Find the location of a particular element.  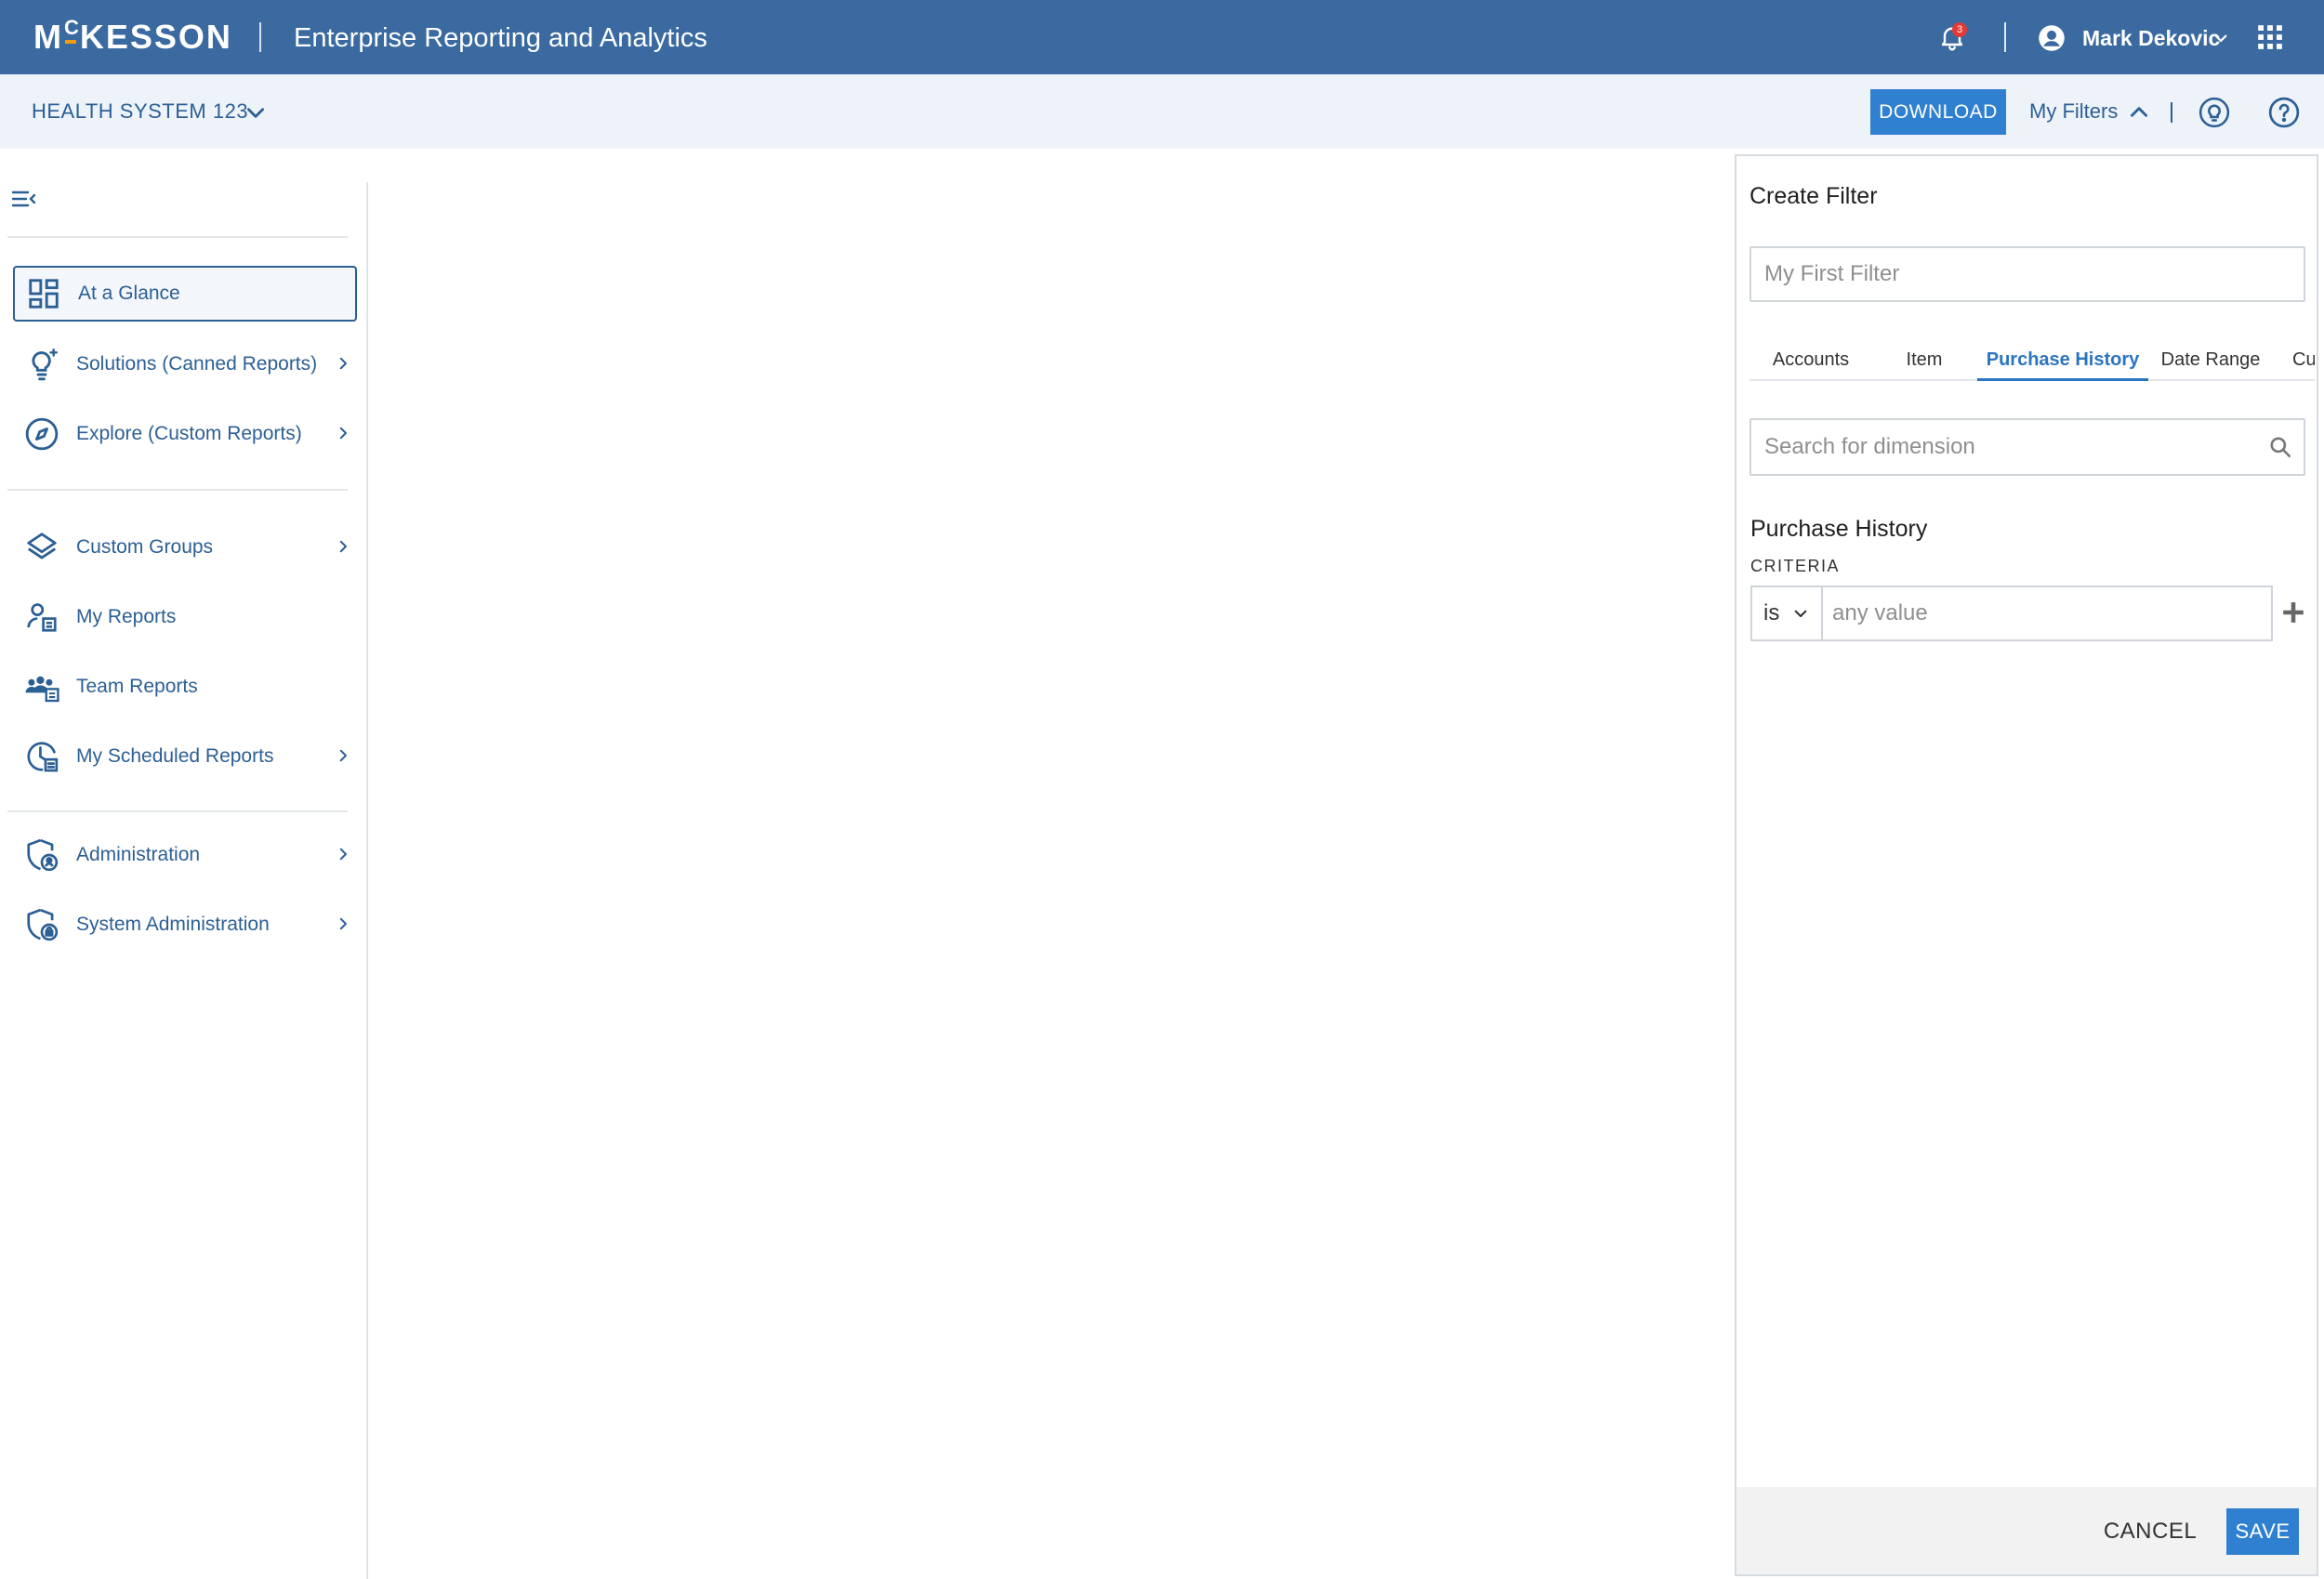

sidebar-item-label: My Scheduled Reports is located at coordinates (175, 756).